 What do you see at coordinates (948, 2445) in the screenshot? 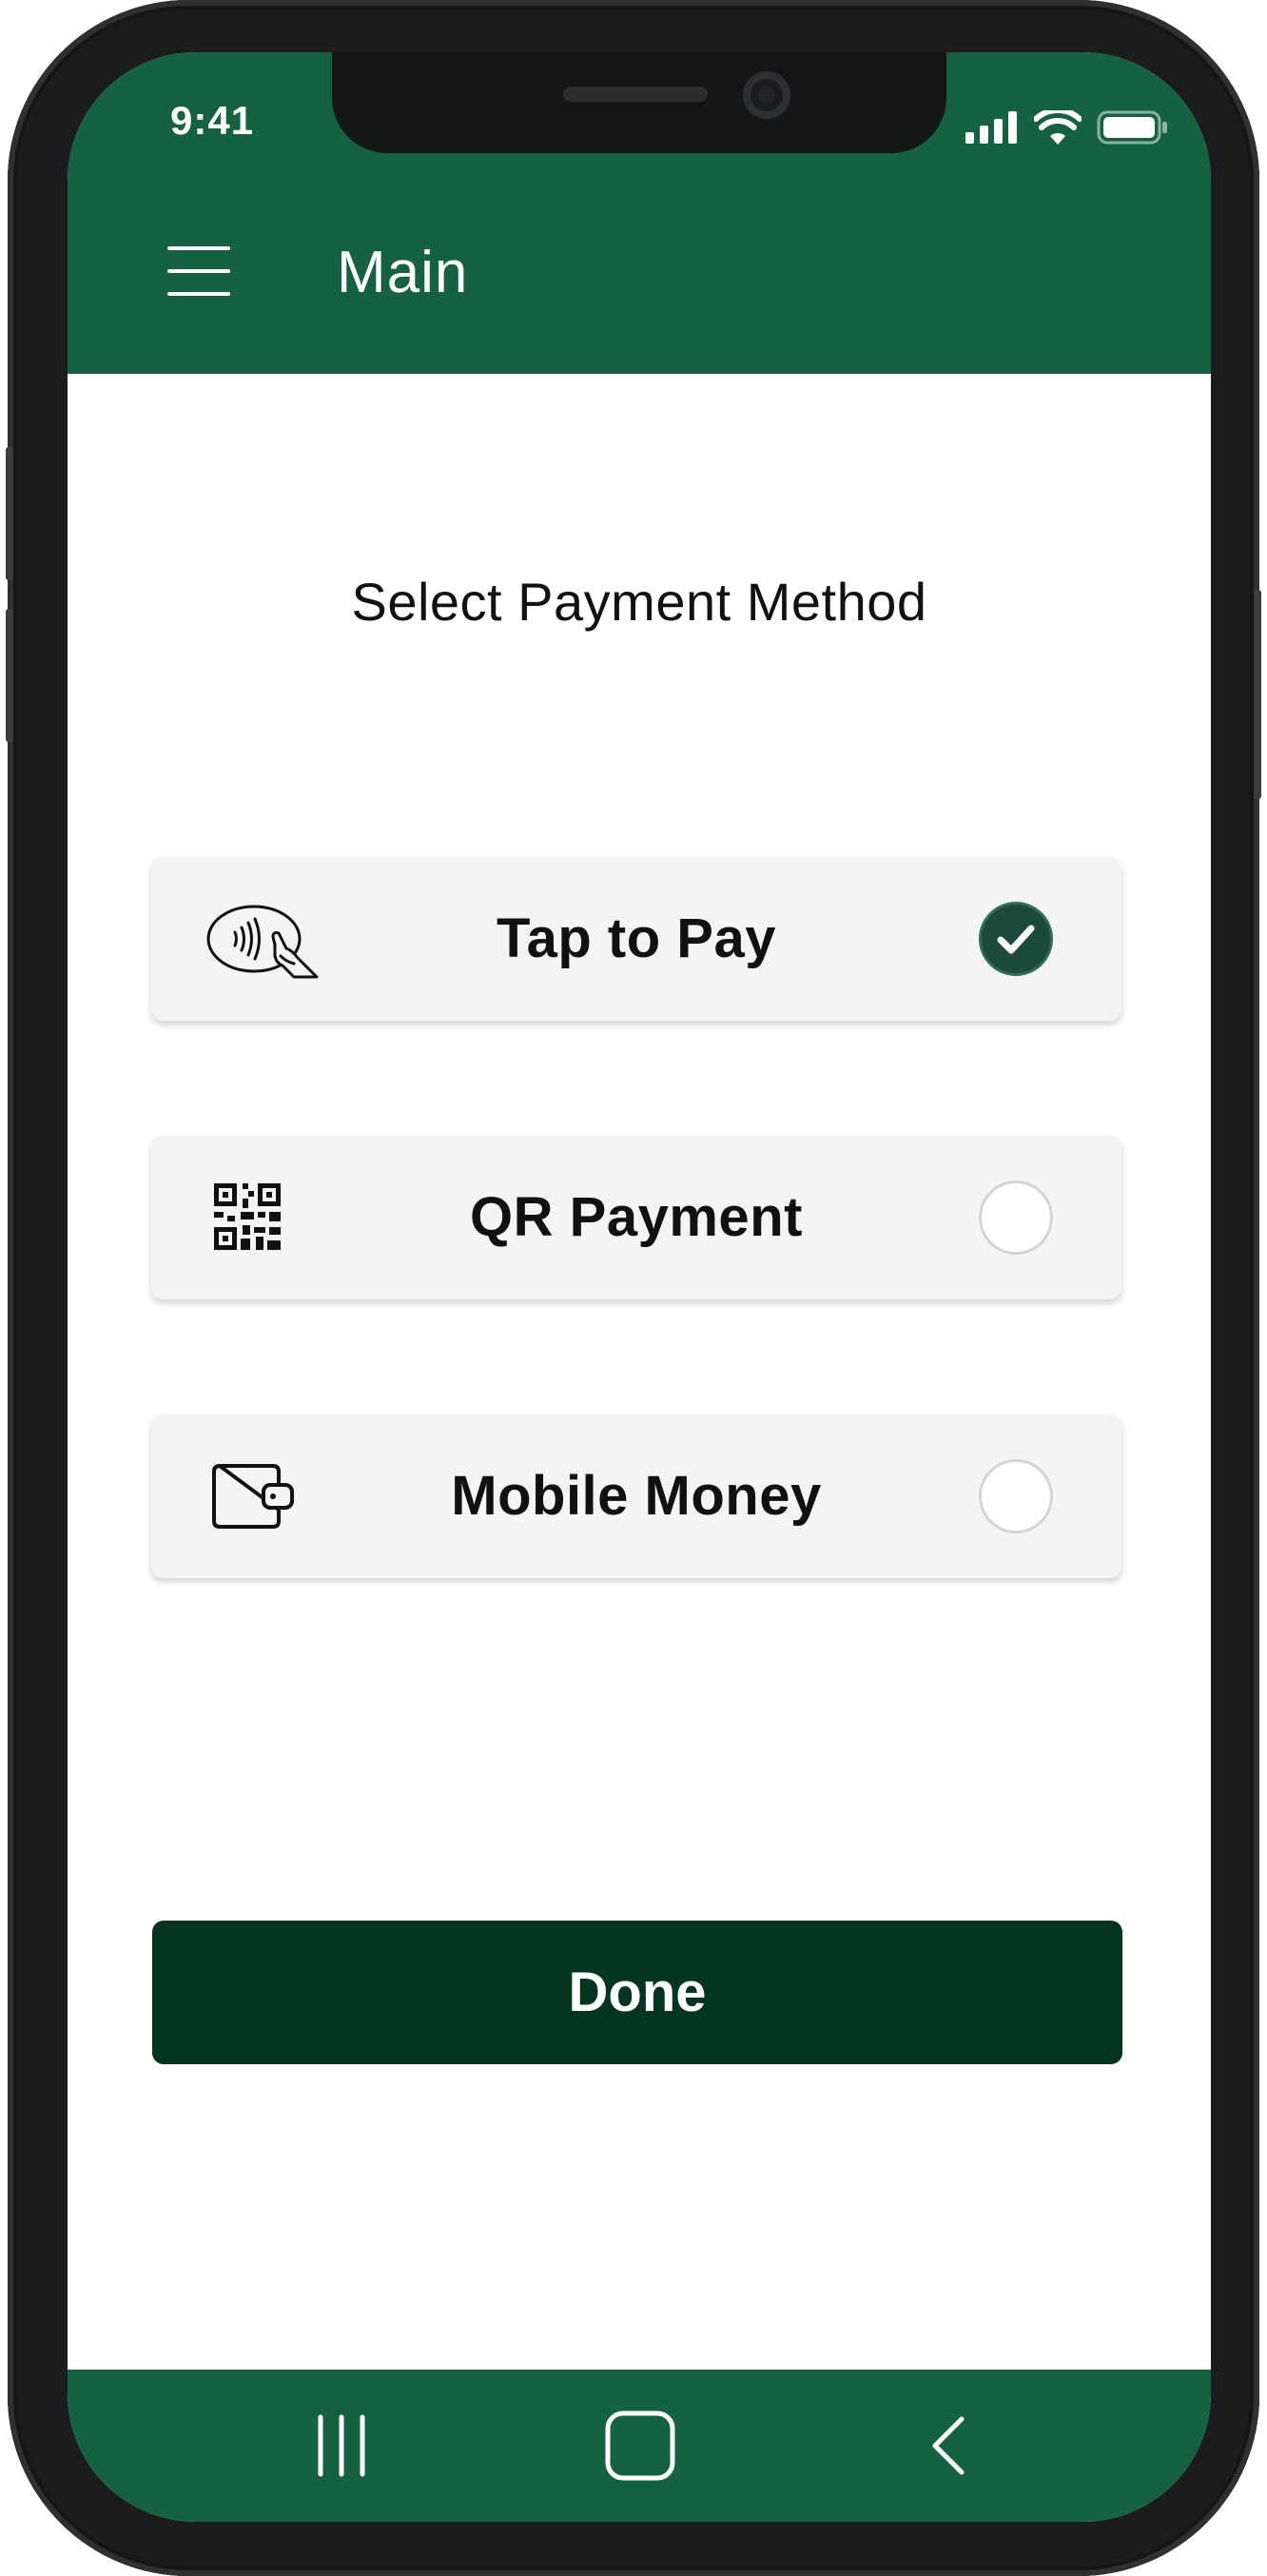
I see `back-chevron-icon` at bounding box center [948, 2445].